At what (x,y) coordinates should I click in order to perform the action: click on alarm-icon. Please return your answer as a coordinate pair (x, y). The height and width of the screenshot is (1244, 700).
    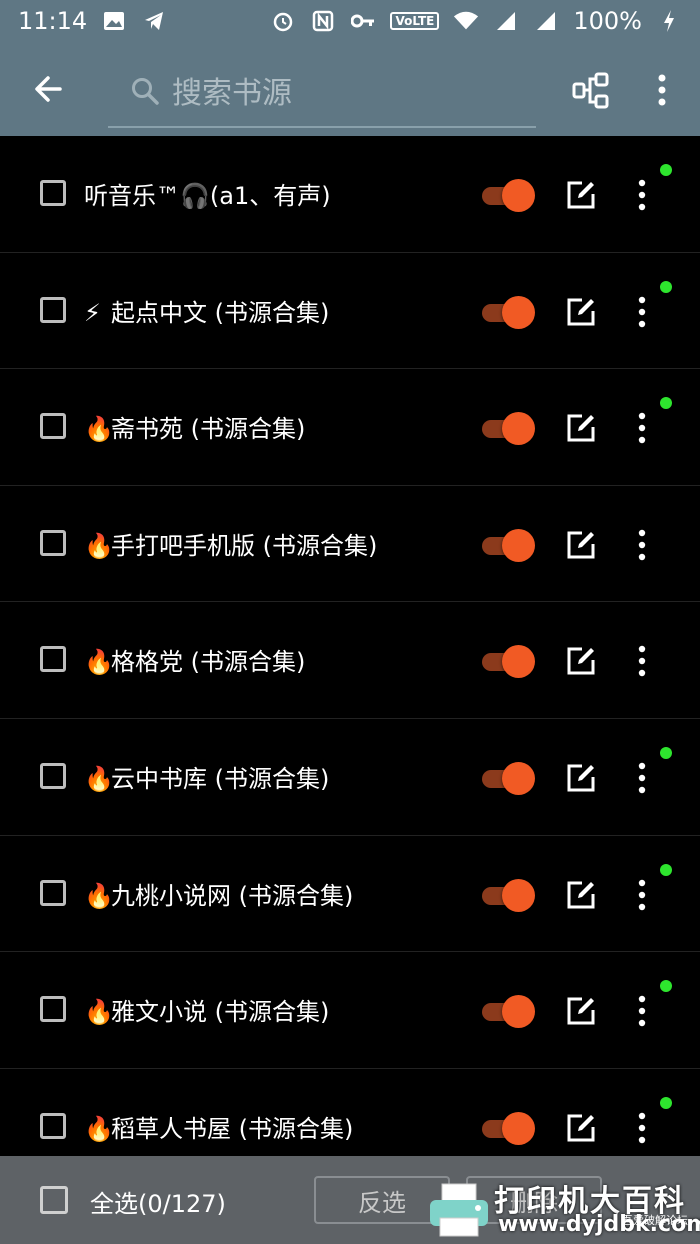
    Looking at the image, I should click on (283, 21).